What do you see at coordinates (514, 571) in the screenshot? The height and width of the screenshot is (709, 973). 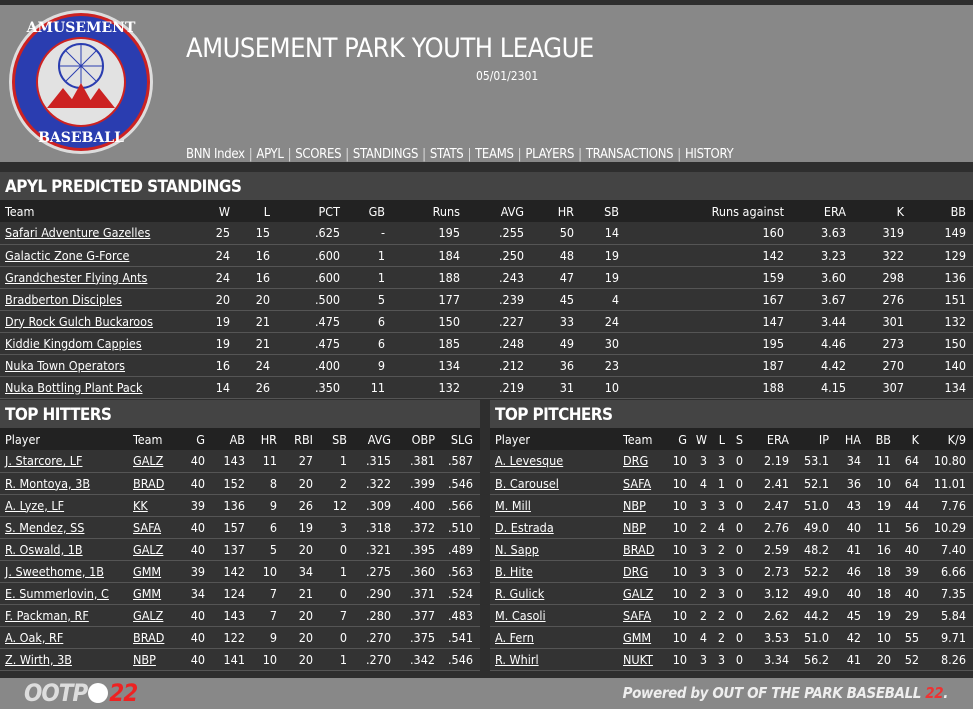 I see `player-link: B. Hite` at bounding box center [514, 571].